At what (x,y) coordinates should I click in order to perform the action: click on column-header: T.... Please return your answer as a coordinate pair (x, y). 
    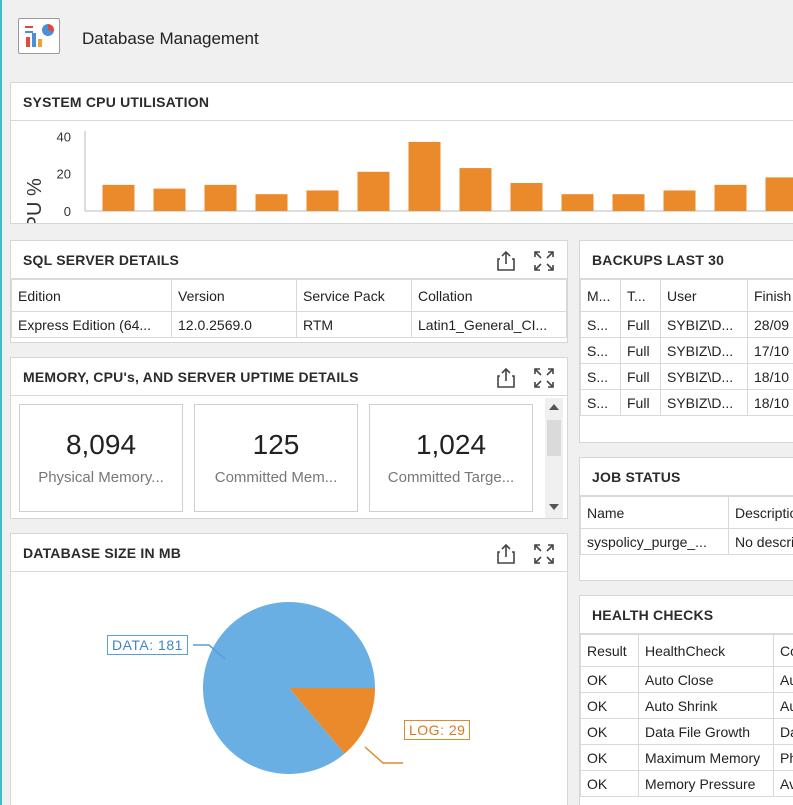
    Looking at the image, I should click on (640, 295).